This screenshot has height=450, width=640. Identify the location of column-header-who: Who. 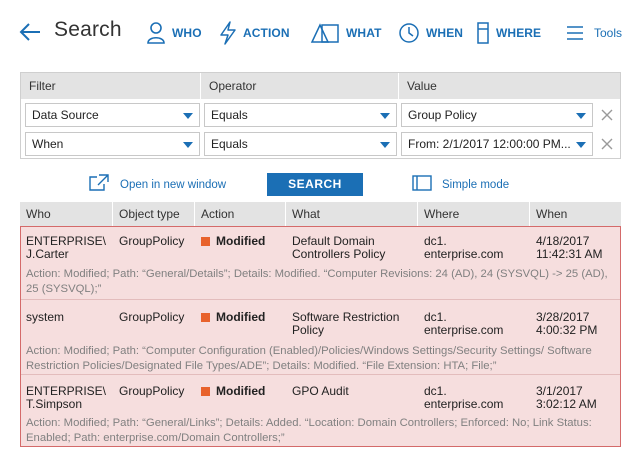
(66, 214).